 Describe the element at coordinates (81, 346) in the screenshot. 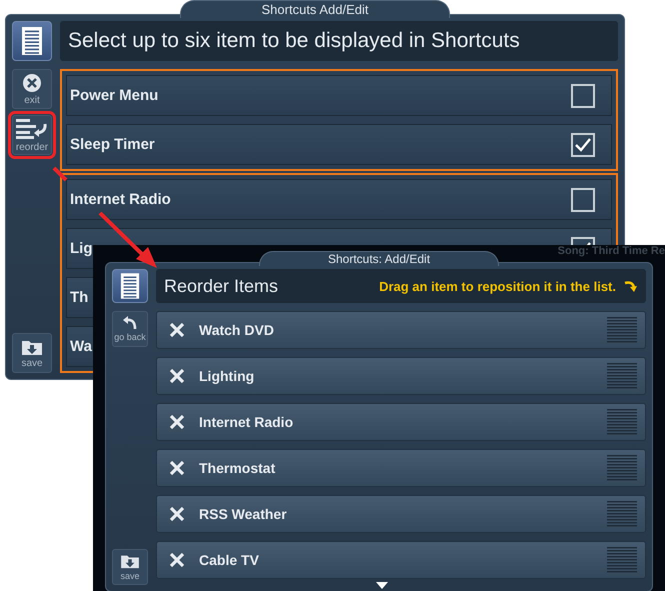

I see `item-label: Wa` at that location.